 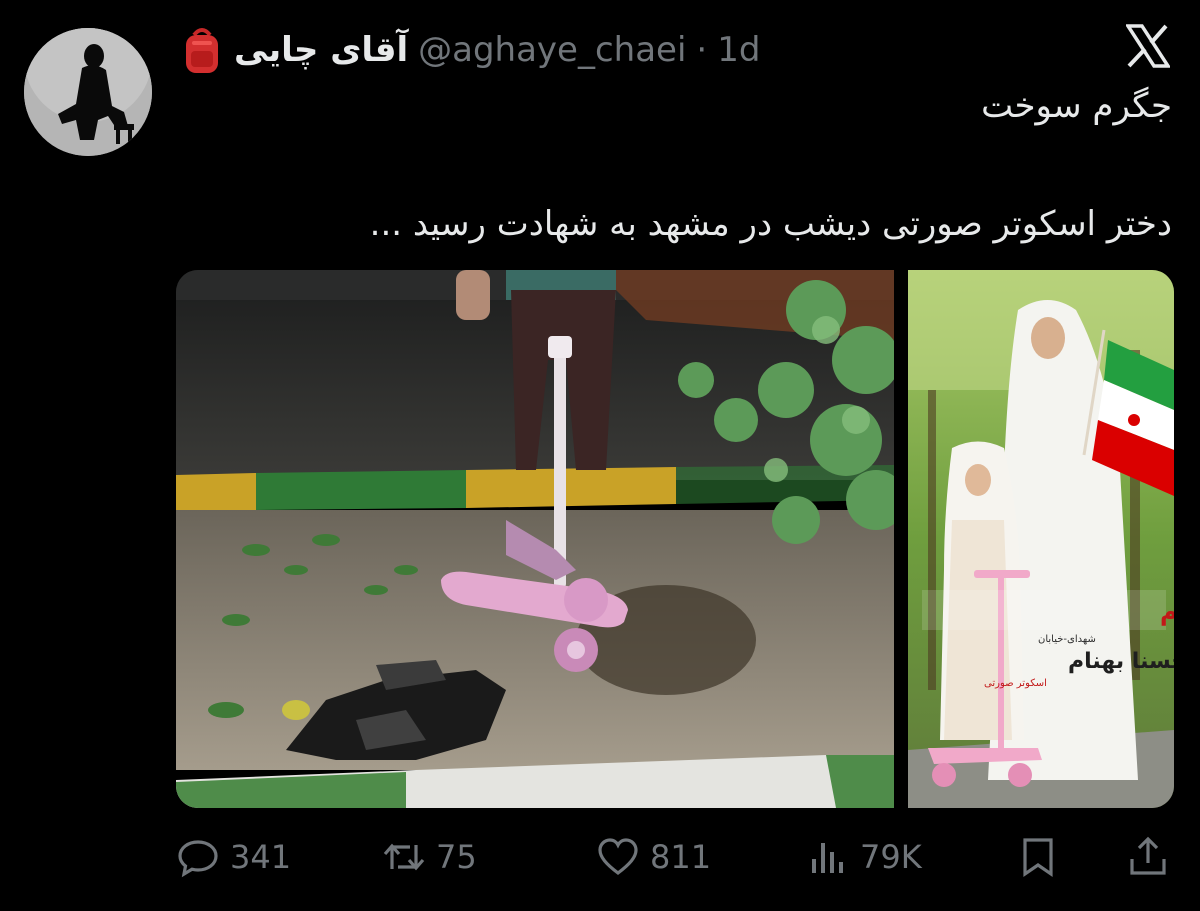 I want to click on reply-count: 341, so click(x=261, y=857).